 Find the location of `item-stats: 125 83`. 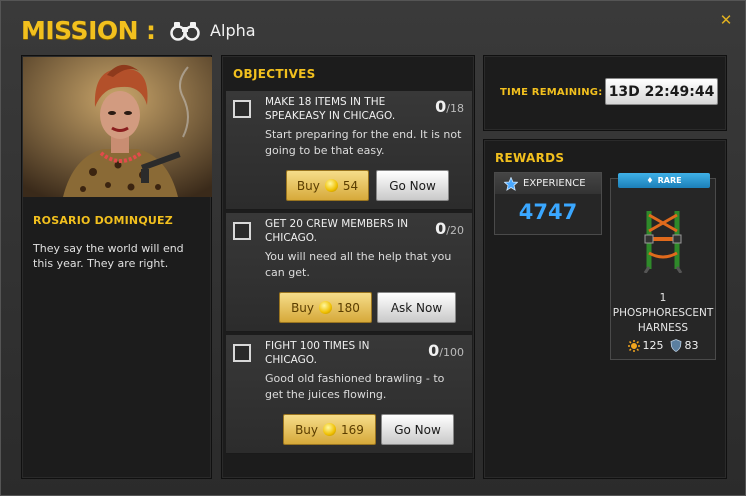

item-stats: 125 83 is located at coordinates (663, 345).